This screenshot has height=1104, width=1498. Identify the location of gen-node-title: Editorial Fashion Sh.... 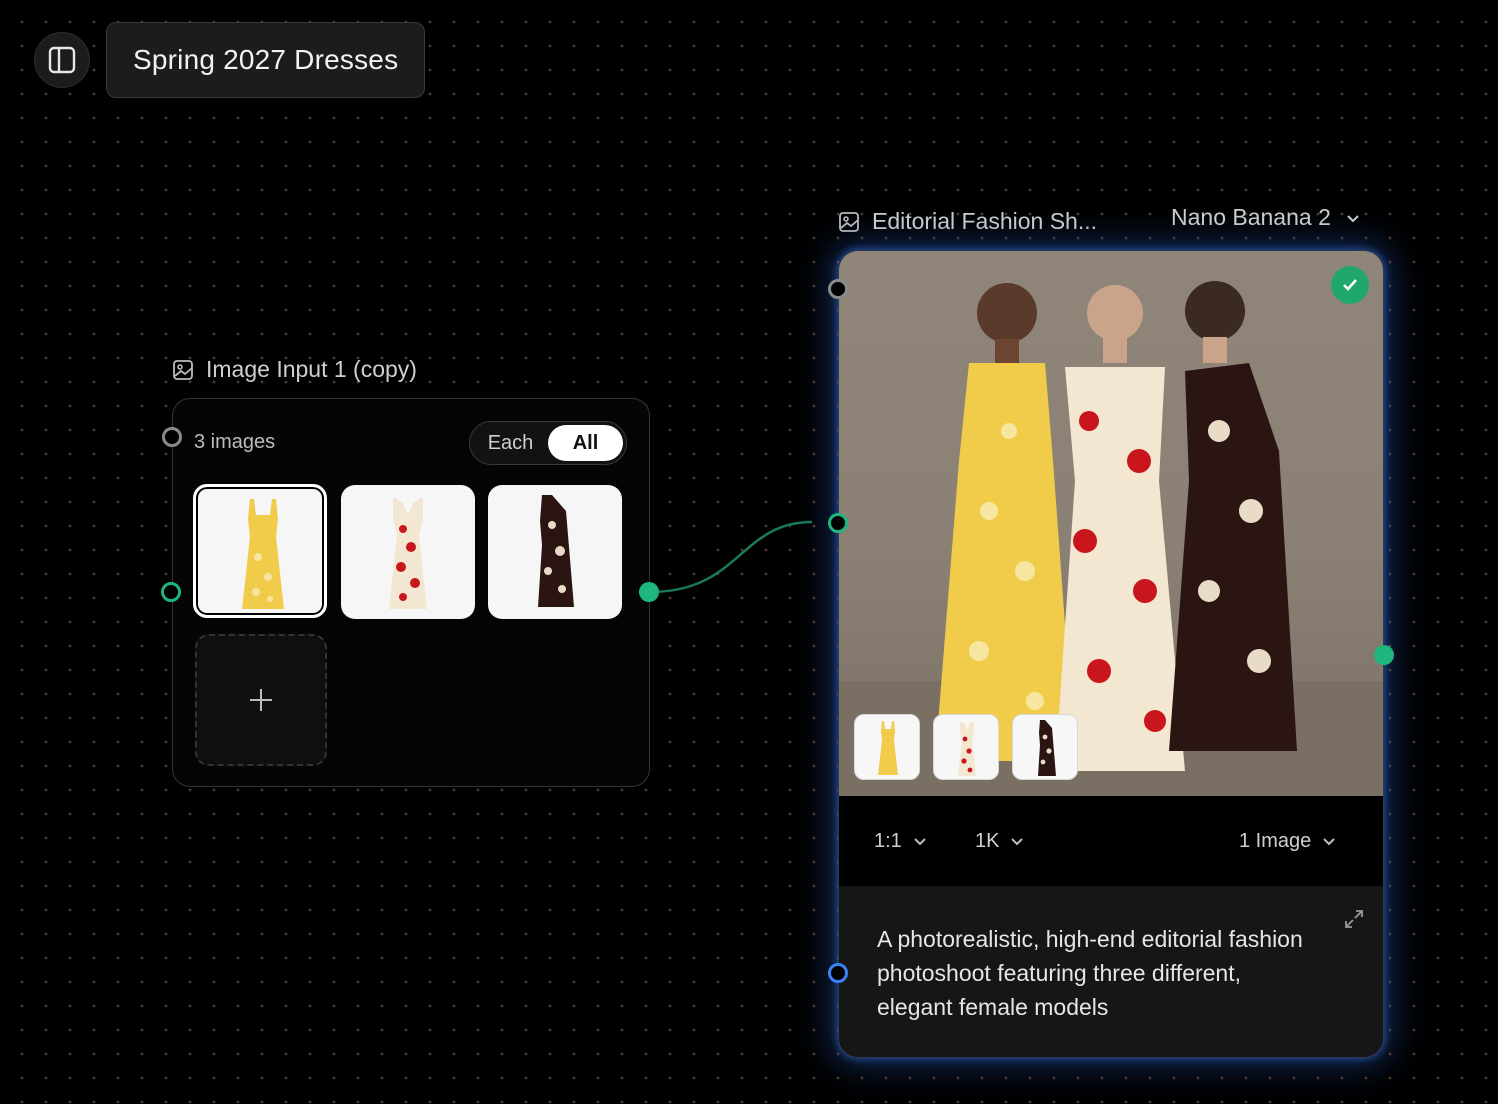
(985, 221).